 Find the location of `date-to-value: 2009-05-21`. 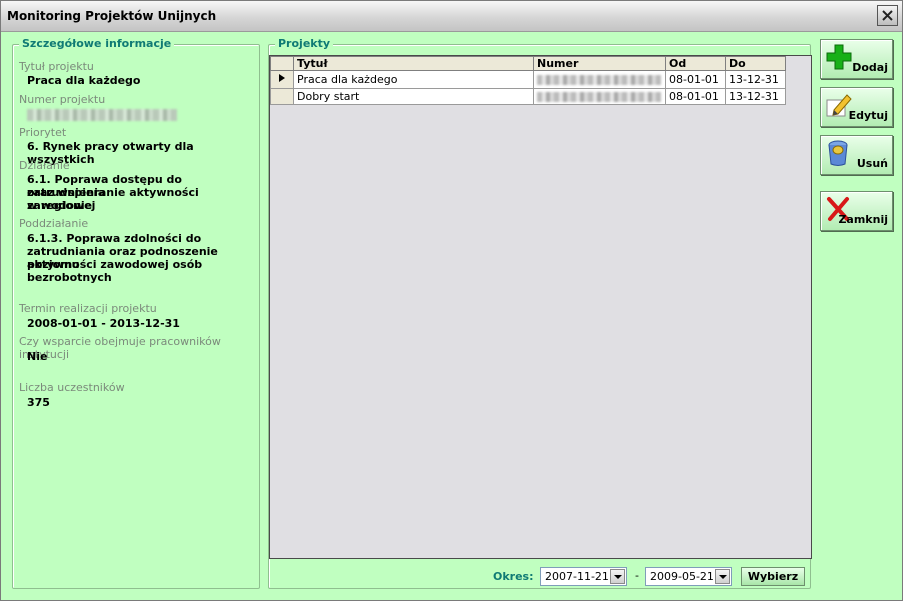

date-to-value: 2009-05-21 is located at coordinates (682, 576).